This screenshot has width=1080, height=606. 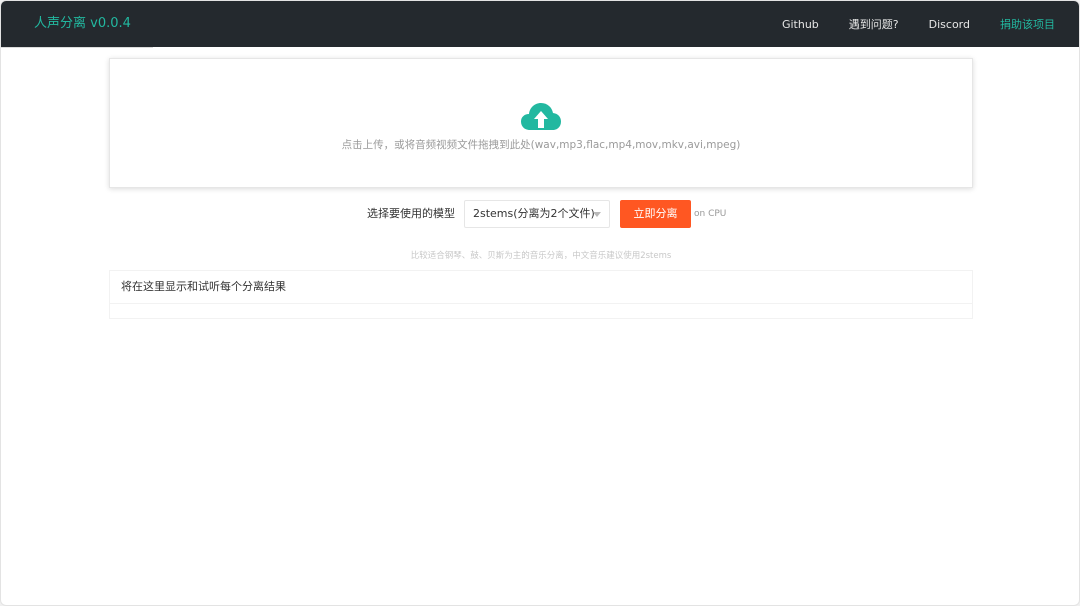 I want to click on nav-link-issues: 遇到问题?, so click(x=874, y=24).